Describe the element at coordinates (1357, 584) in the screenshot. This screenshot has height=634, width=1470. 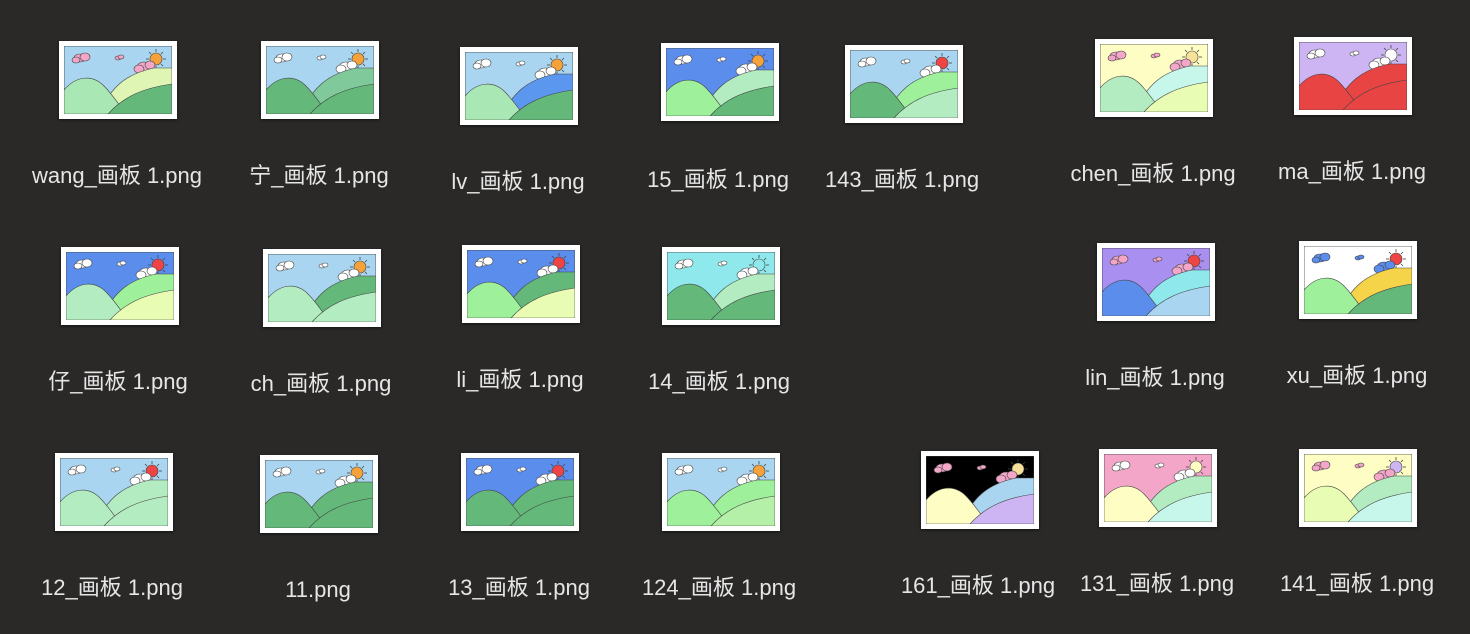
I see `file-name-label: 141_画板 1.png` at that location.